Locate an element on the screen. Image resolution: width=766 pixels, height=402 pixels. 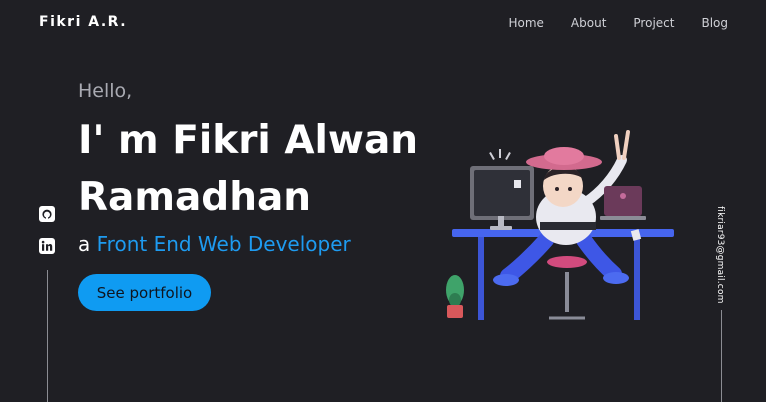
left-divider-line is located at coordinates (47, 336).